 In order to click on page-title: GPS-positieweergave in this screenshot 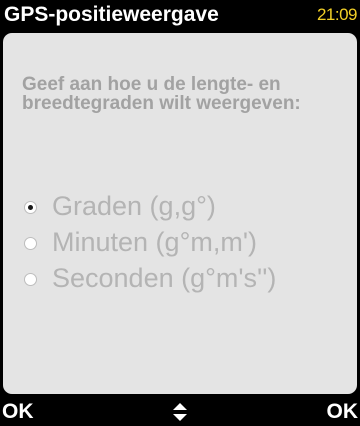, I will do `click(111, 14)`.